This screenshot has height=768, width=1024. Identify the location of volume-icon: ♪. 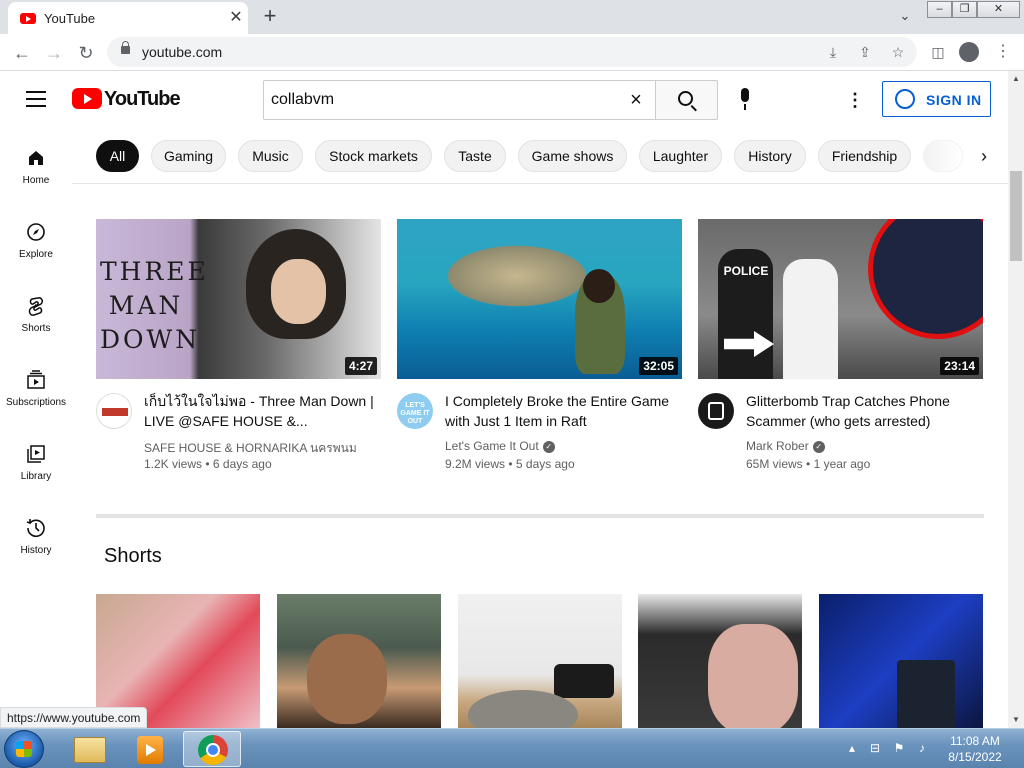
(922, 748).